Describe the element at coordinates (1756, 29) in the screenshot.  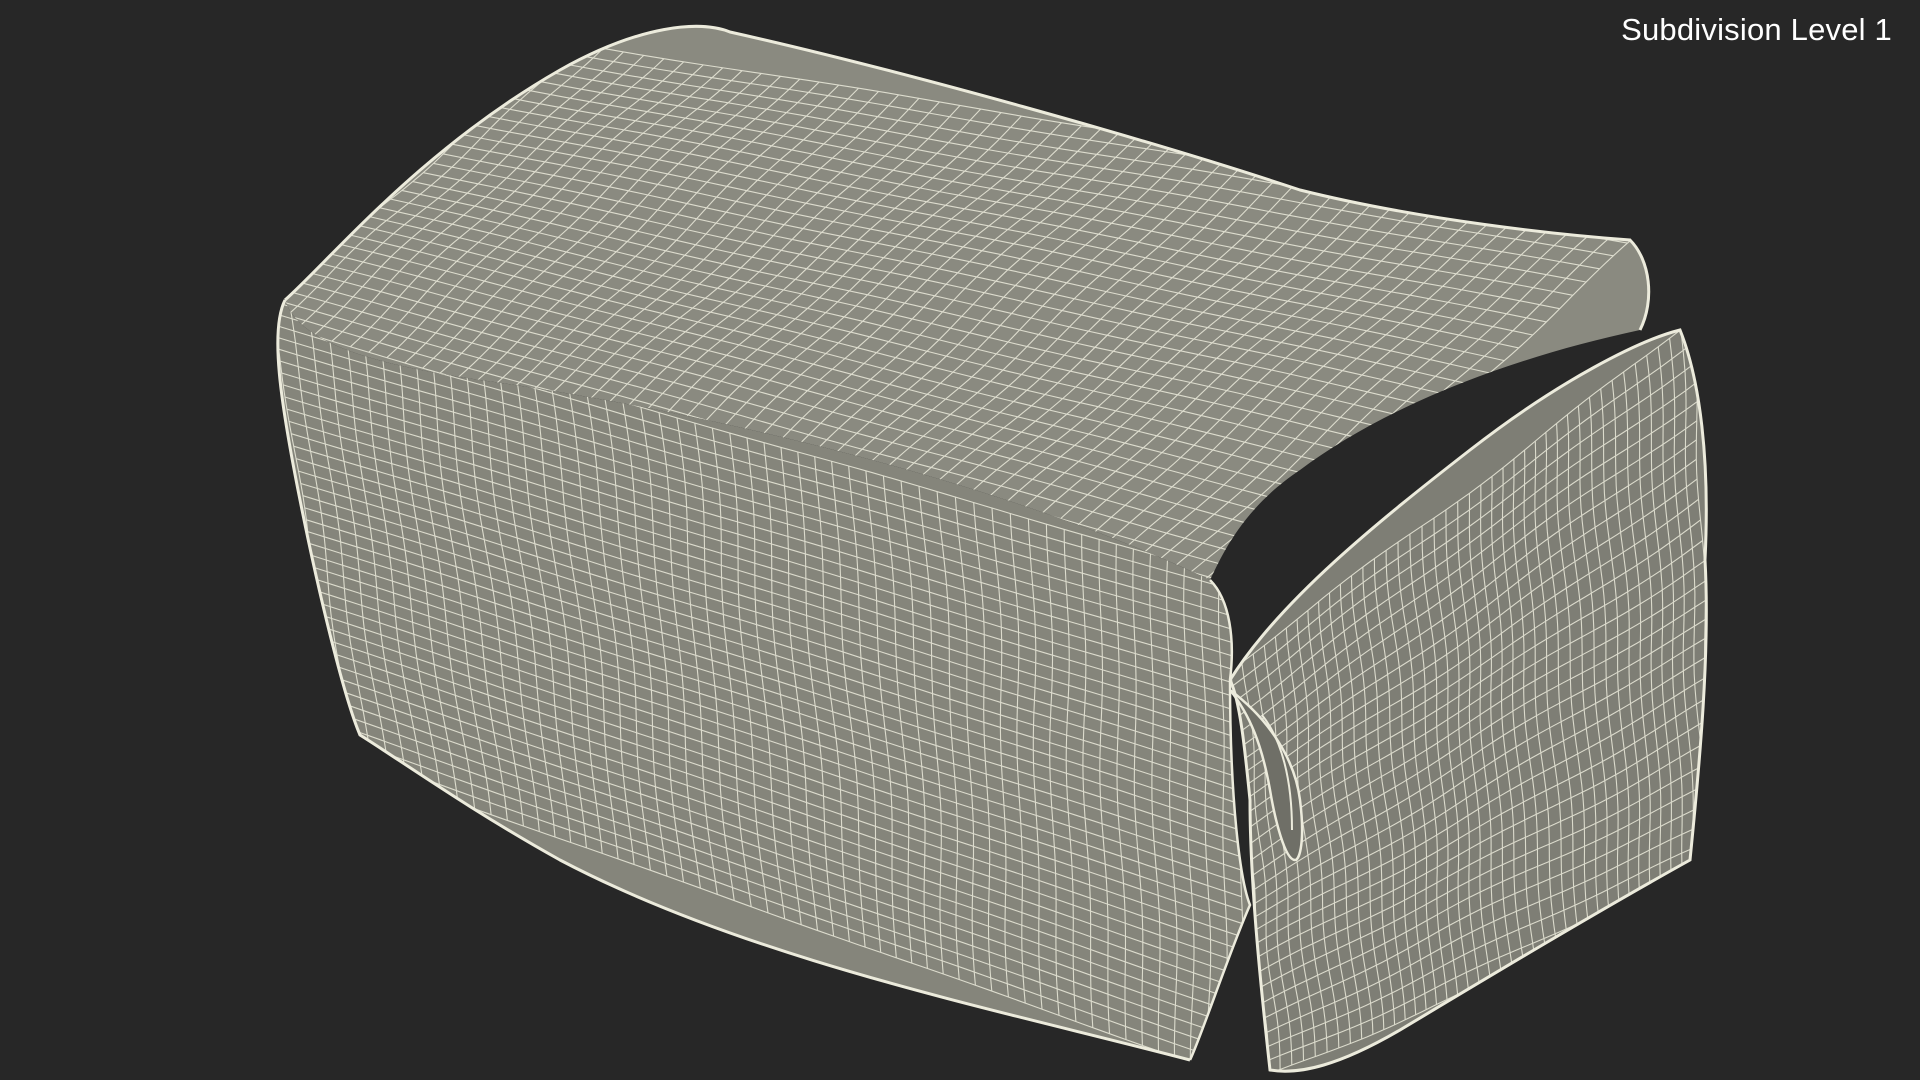
I see `subdivision-level-label: Subdivision Level 1` at that location.